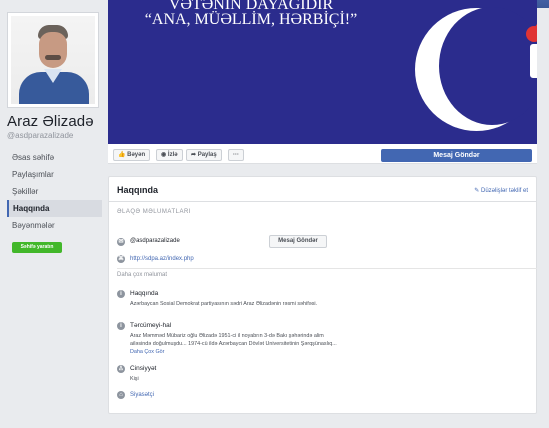 This screenshot has width=549, height=428. Describe the element at coordinates (147, 352) in the screenshot. I see `see-more-link: Daha Çox Gör` at that location.